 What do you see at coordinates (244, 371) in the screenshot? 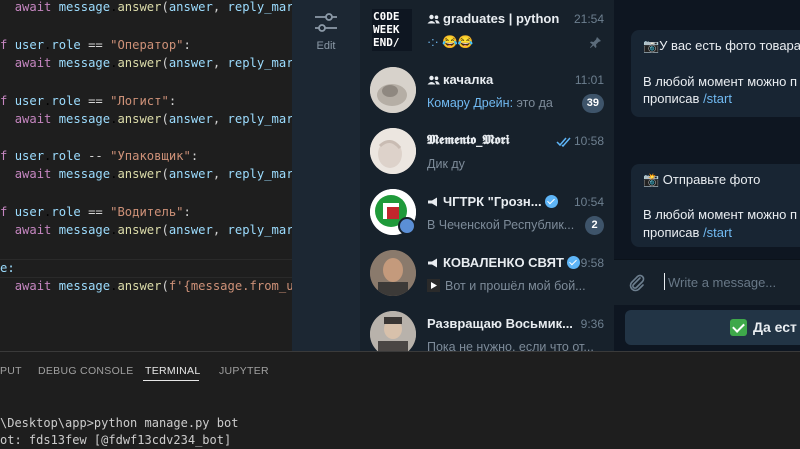
I see `tab-jupyter: JUPYTER` at bounding box center [244, 371].